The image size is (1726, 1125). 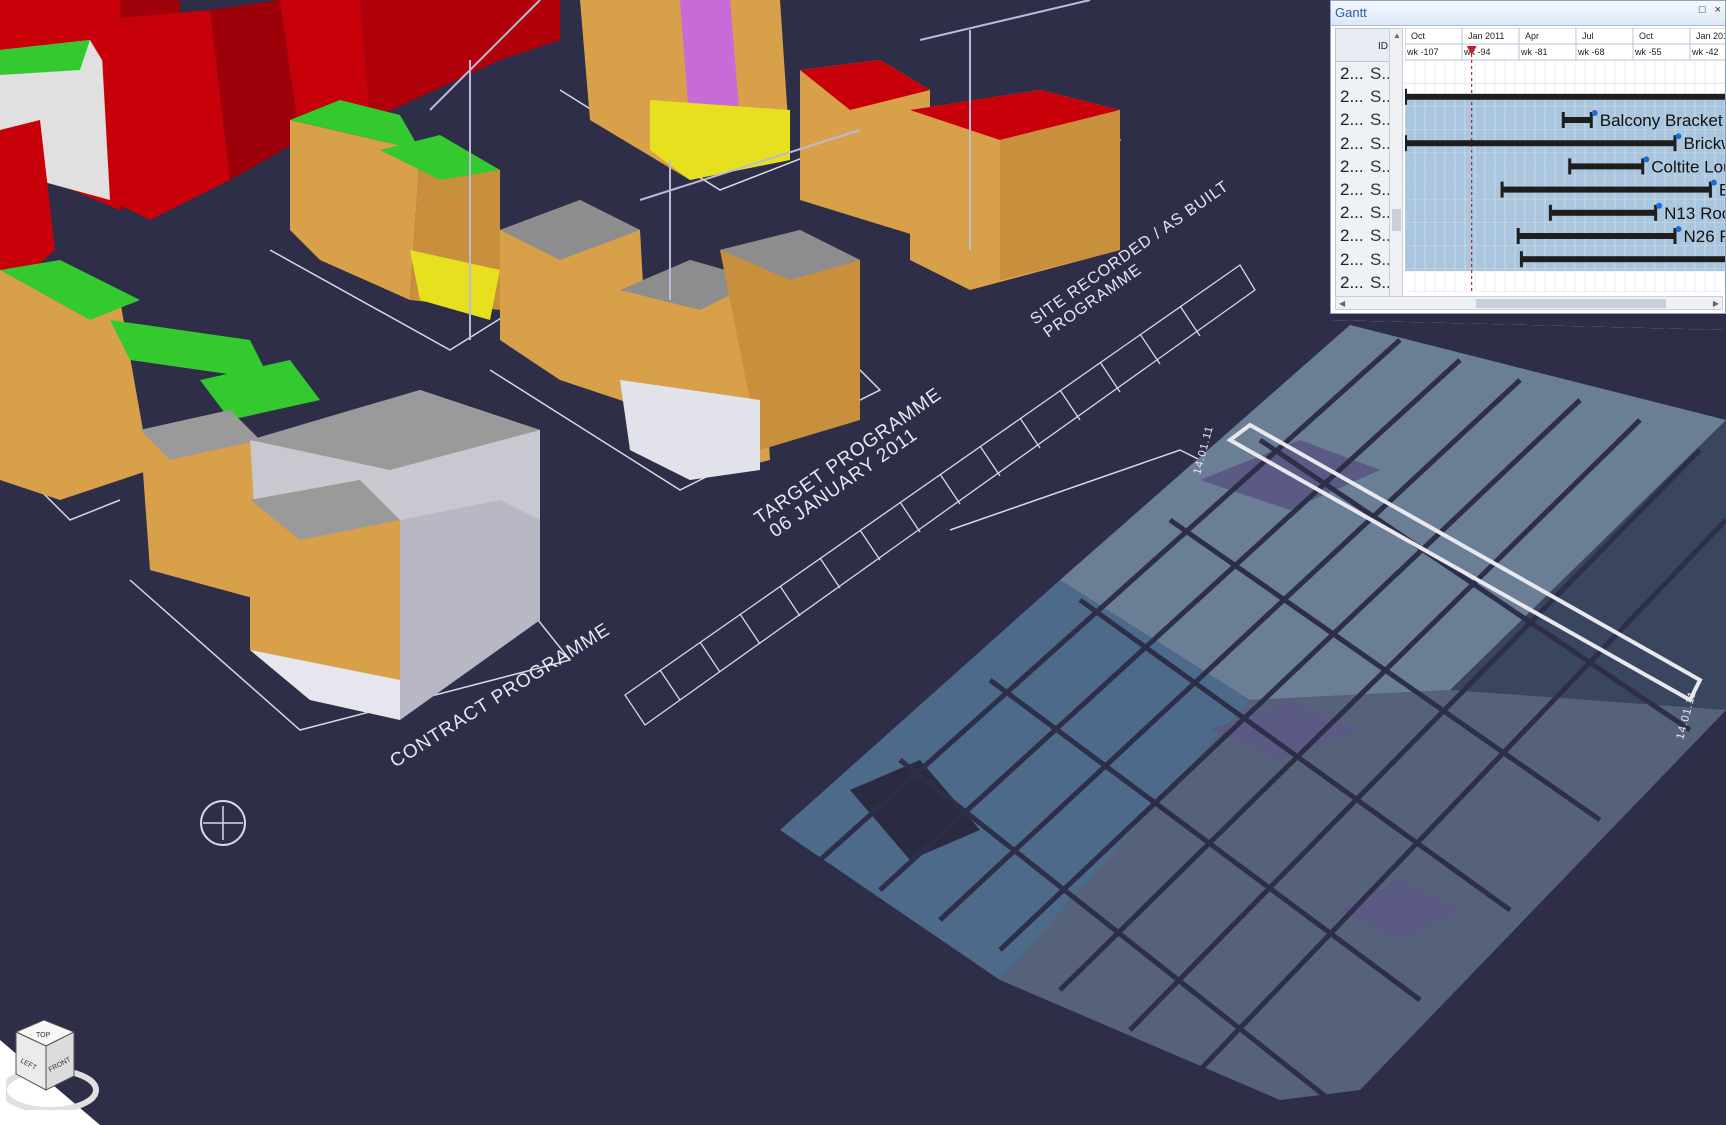 What do you see at coordinates (1532, 36) in the screenshot?
I see `timeline-month-label: Apr` at bounding box center [1532, 36].